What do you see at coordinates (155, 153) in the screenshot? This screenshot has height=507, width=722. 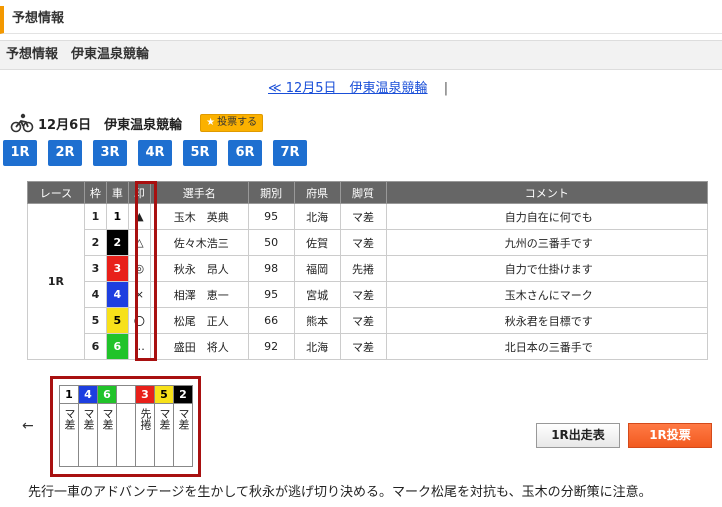 I see `race-tab-4r: 4R` at bounding box center [155, 153].